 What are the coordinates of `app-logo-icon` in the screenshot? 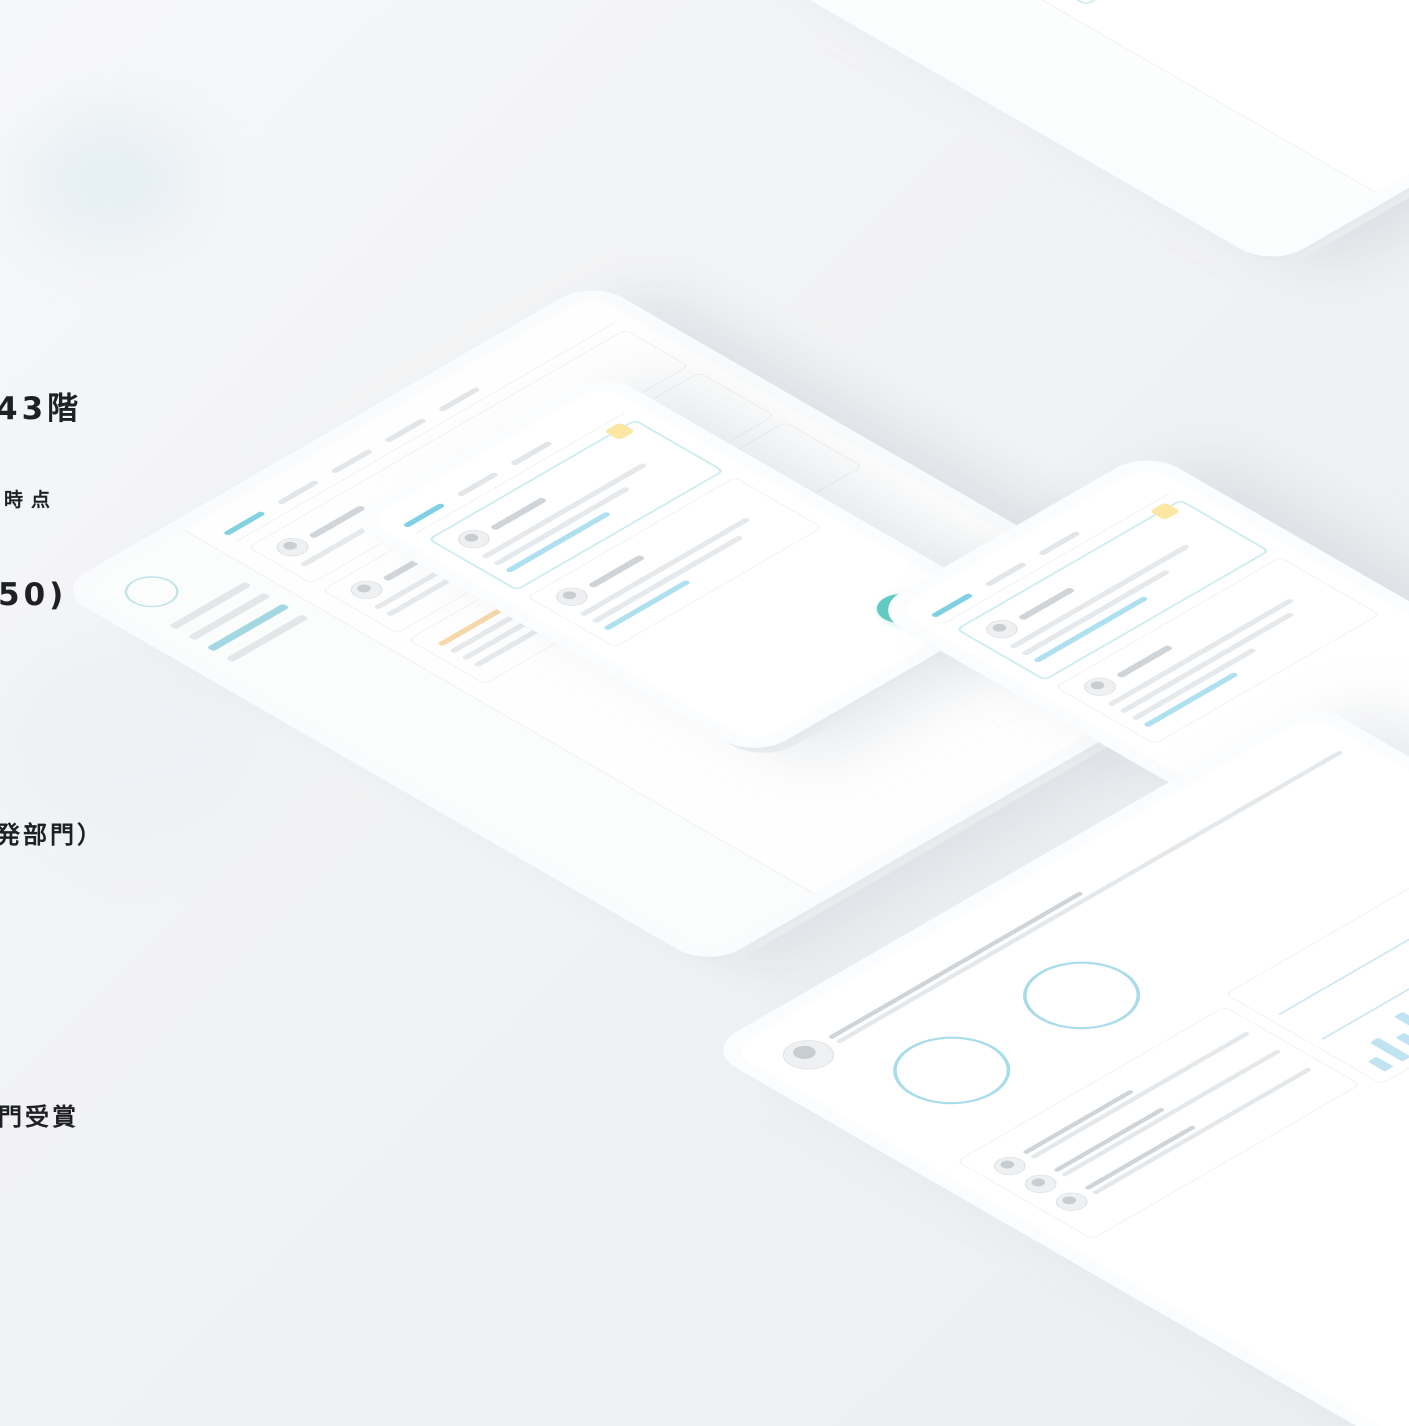 It's located at (151, 591).